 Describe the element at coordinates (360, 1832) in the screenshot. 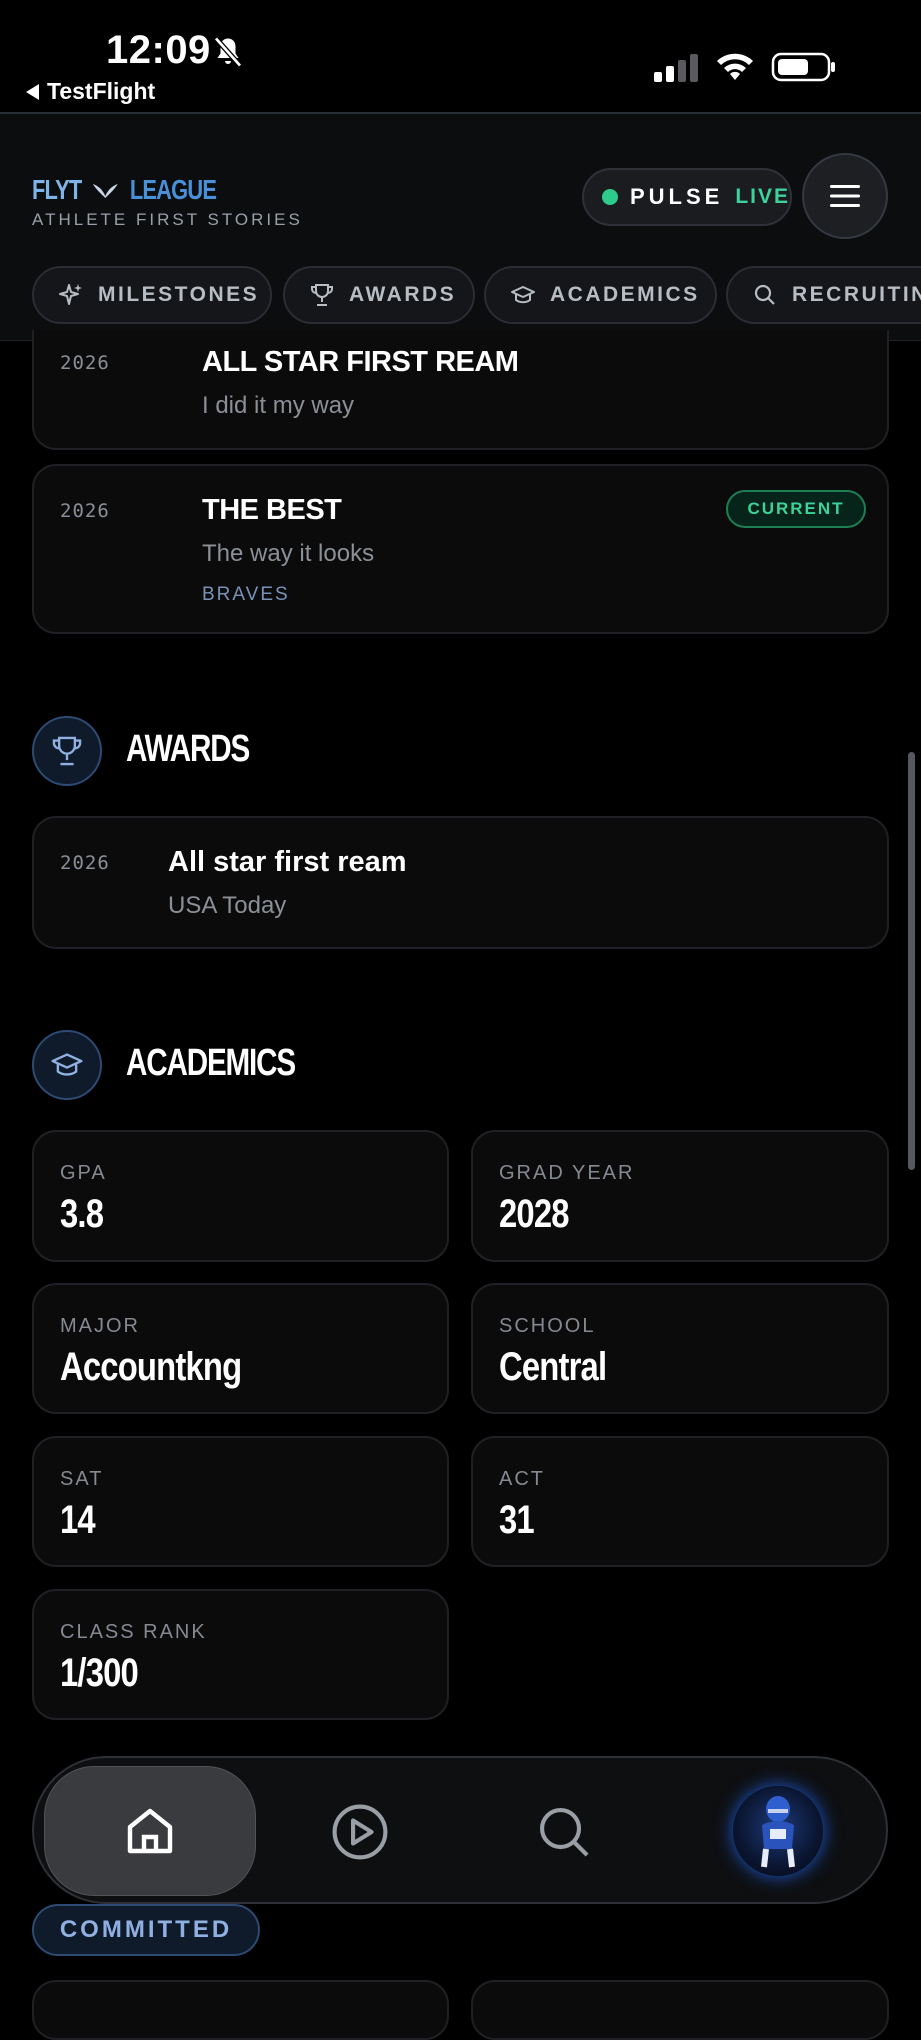

I see `play-icon` at that location.